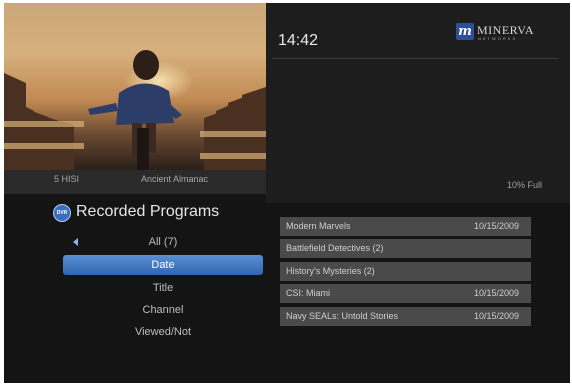 The width and height of the screenshot is (572, 385). What do you see at coordinates (62, 213) in the screenshot?
I see `dvr-icon: DVR` at bounding box center [62, 213].